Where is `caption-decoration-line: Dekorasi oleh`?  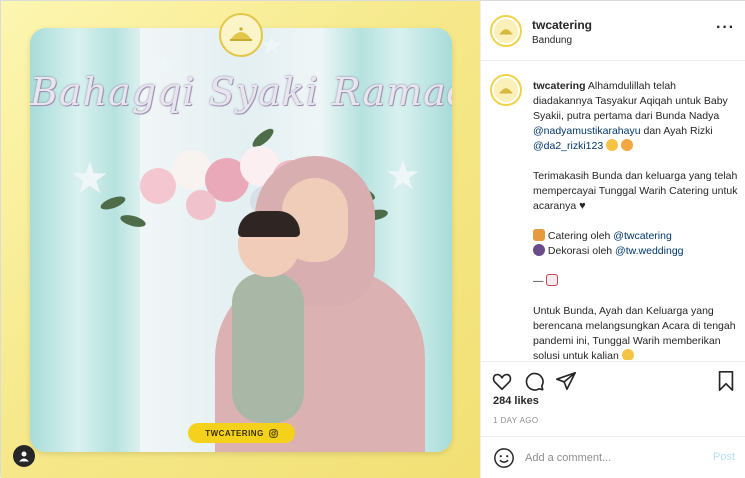
caption-decoration-line: Dekorasi oleh is located at coordinates (581, 251).